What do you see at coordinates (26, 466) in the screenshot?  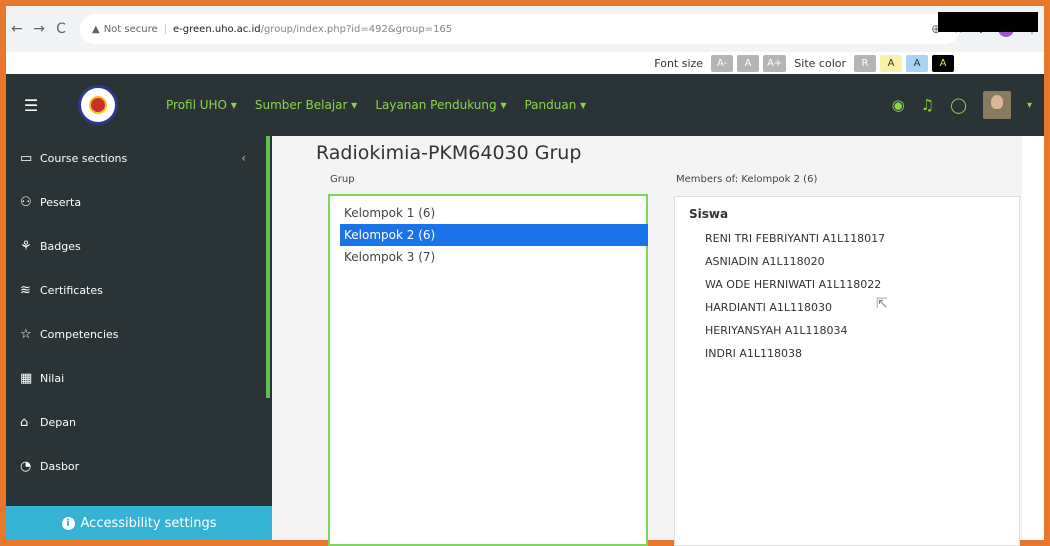 I see `gauge-icon: ◔` at bounding box center [26, 466].